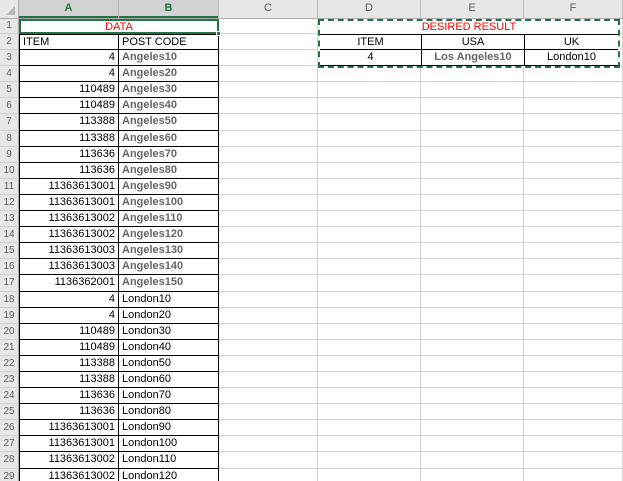  I want to click on row-header: 23, so click(9, 380).